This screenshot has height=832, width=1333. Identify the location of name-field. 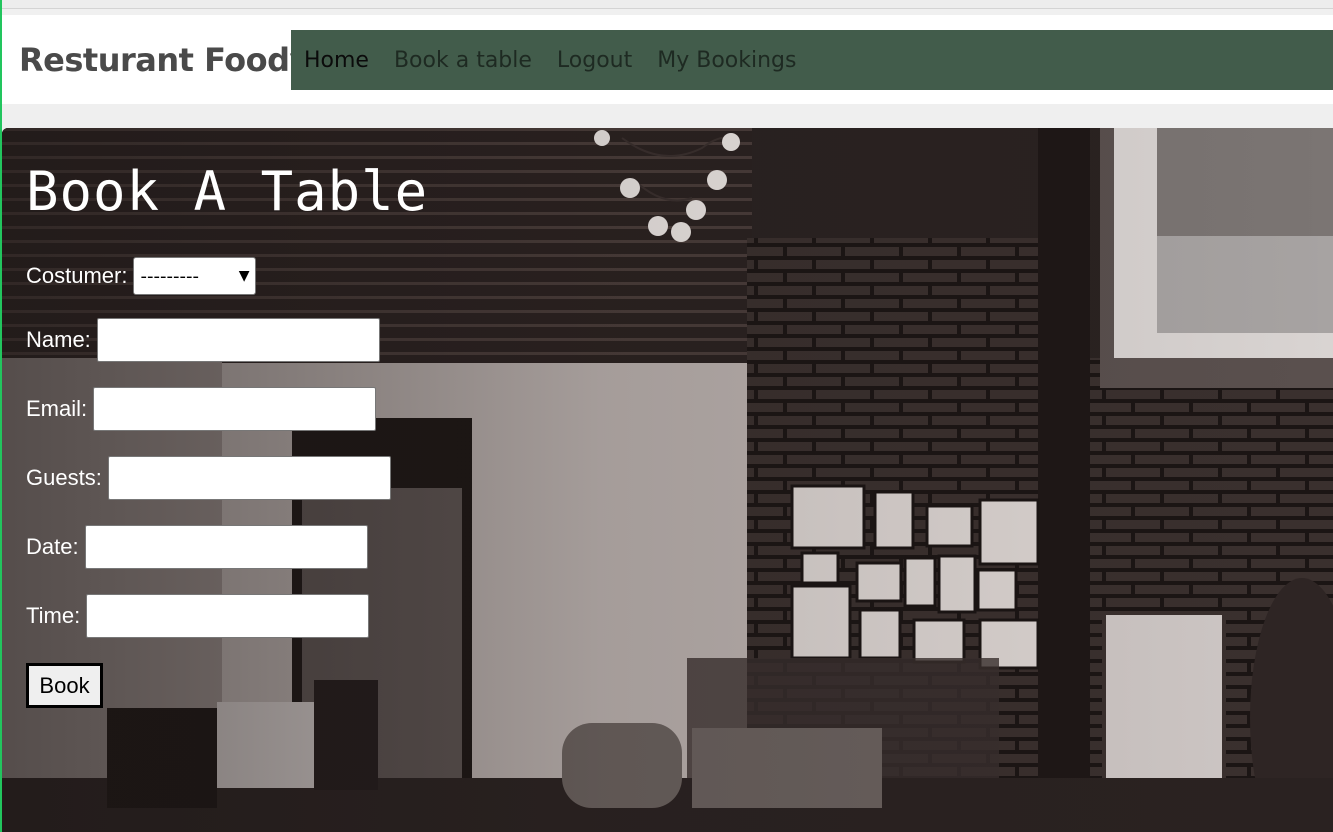
(238, 340).